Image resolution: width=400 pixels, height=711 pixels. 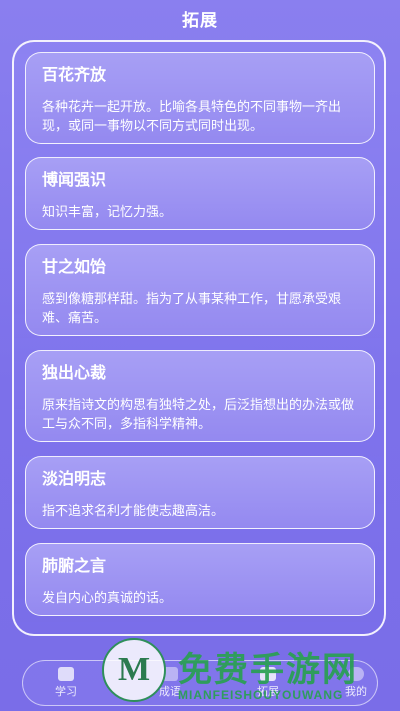 I want to click on idiom-title: 独出心裁, so click(x=74, y=373).